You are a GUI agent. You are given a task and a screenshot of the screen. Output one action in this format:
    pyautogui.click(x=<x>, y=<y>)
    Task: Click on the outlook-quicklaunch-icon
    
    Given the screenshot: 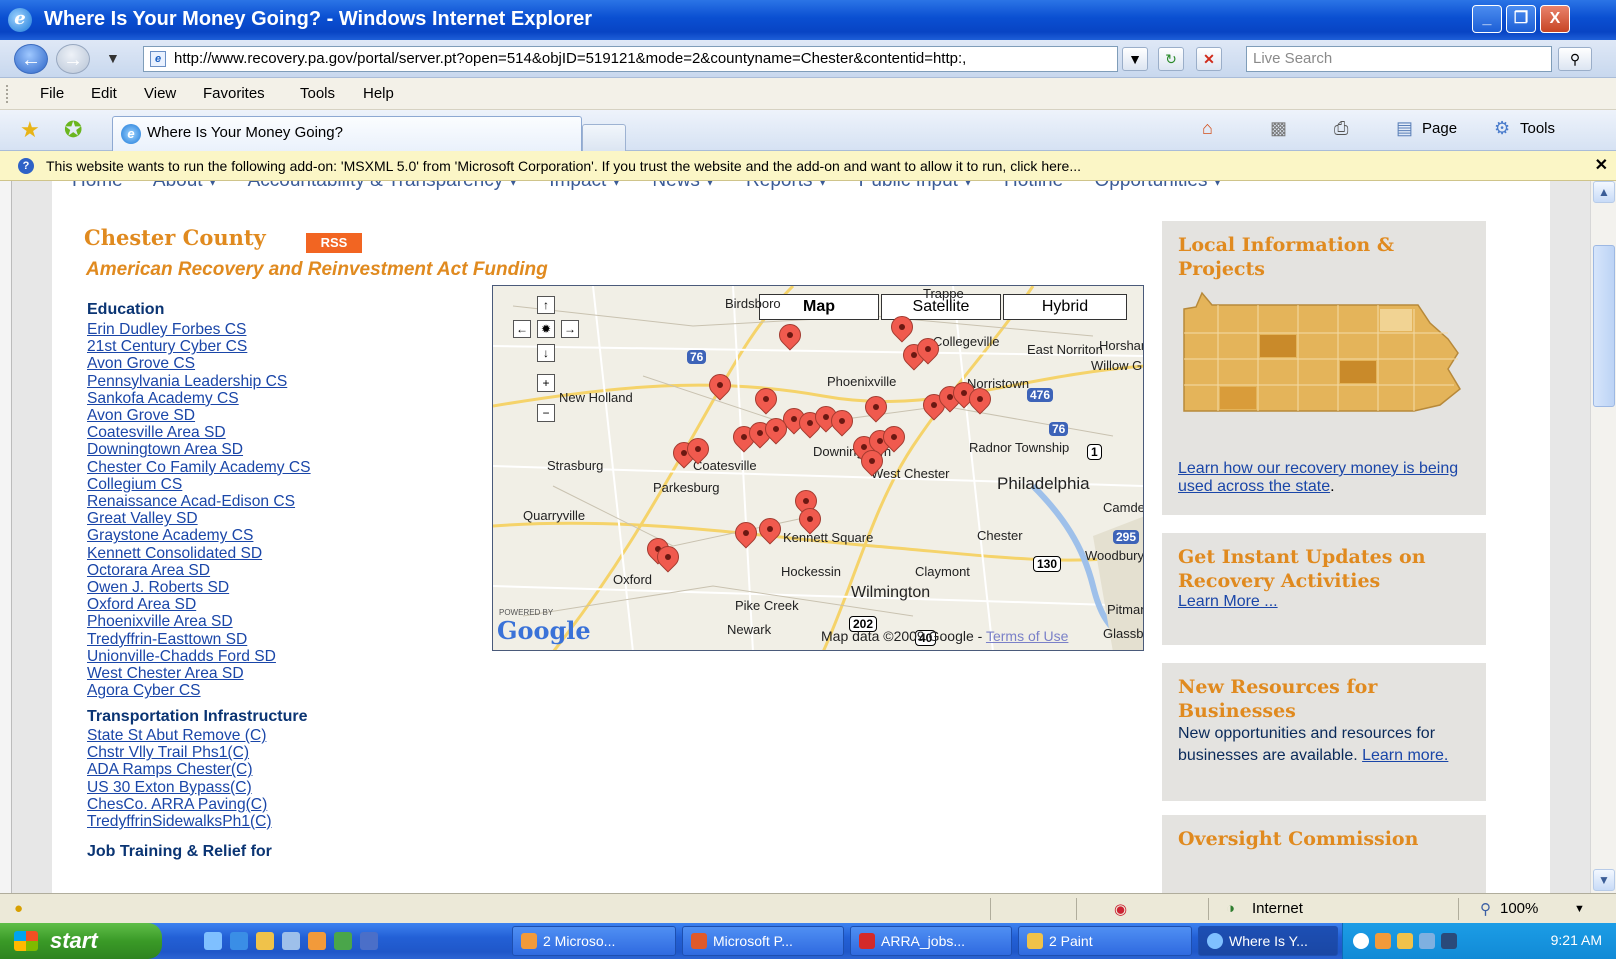 What is the action you would take?
    pyautogui.click(x=317, y=941)
    